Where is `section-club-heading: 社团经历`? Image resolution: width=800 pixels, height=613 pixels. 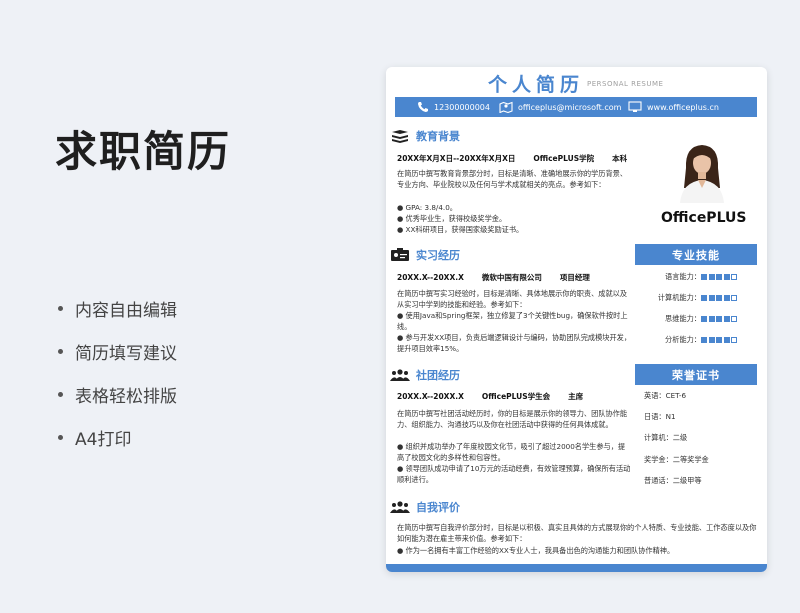
section-club-heading: 社团经历 is located at coordinates (425, 375).